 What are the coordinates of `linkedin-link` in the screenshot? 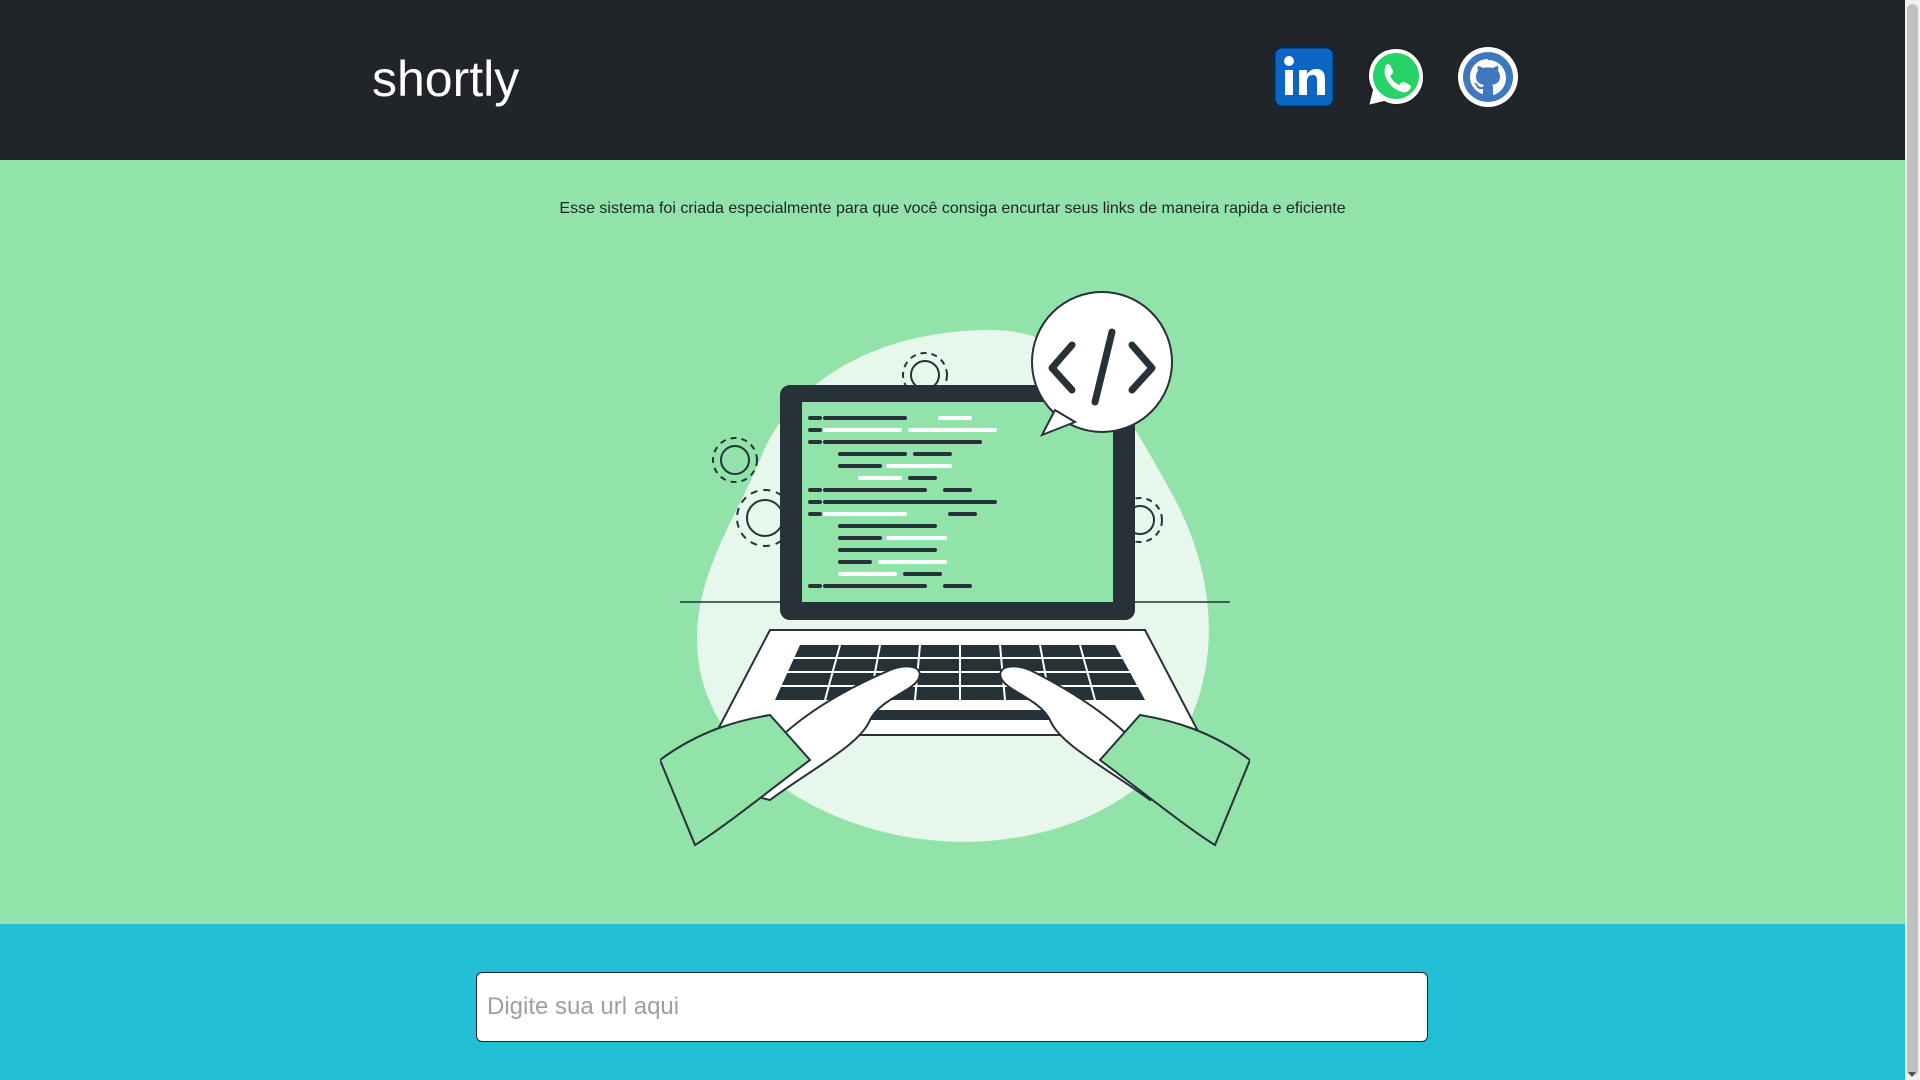 It's located at (1304, 77).